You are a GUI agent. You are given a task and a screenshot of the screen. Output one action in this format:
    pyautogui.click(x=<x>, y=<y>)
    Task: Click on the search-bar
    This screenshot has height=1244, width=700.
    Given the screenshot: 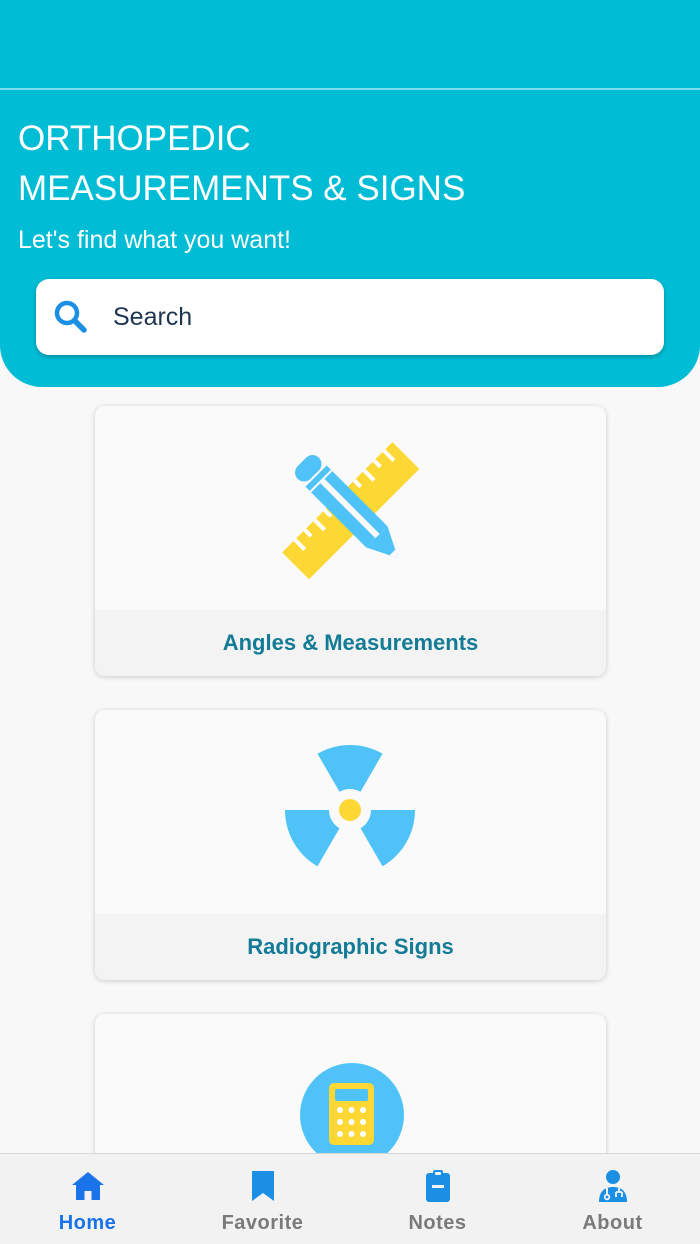 What is the action you would take?
    pyautogui.click(x=350, y=317)
    